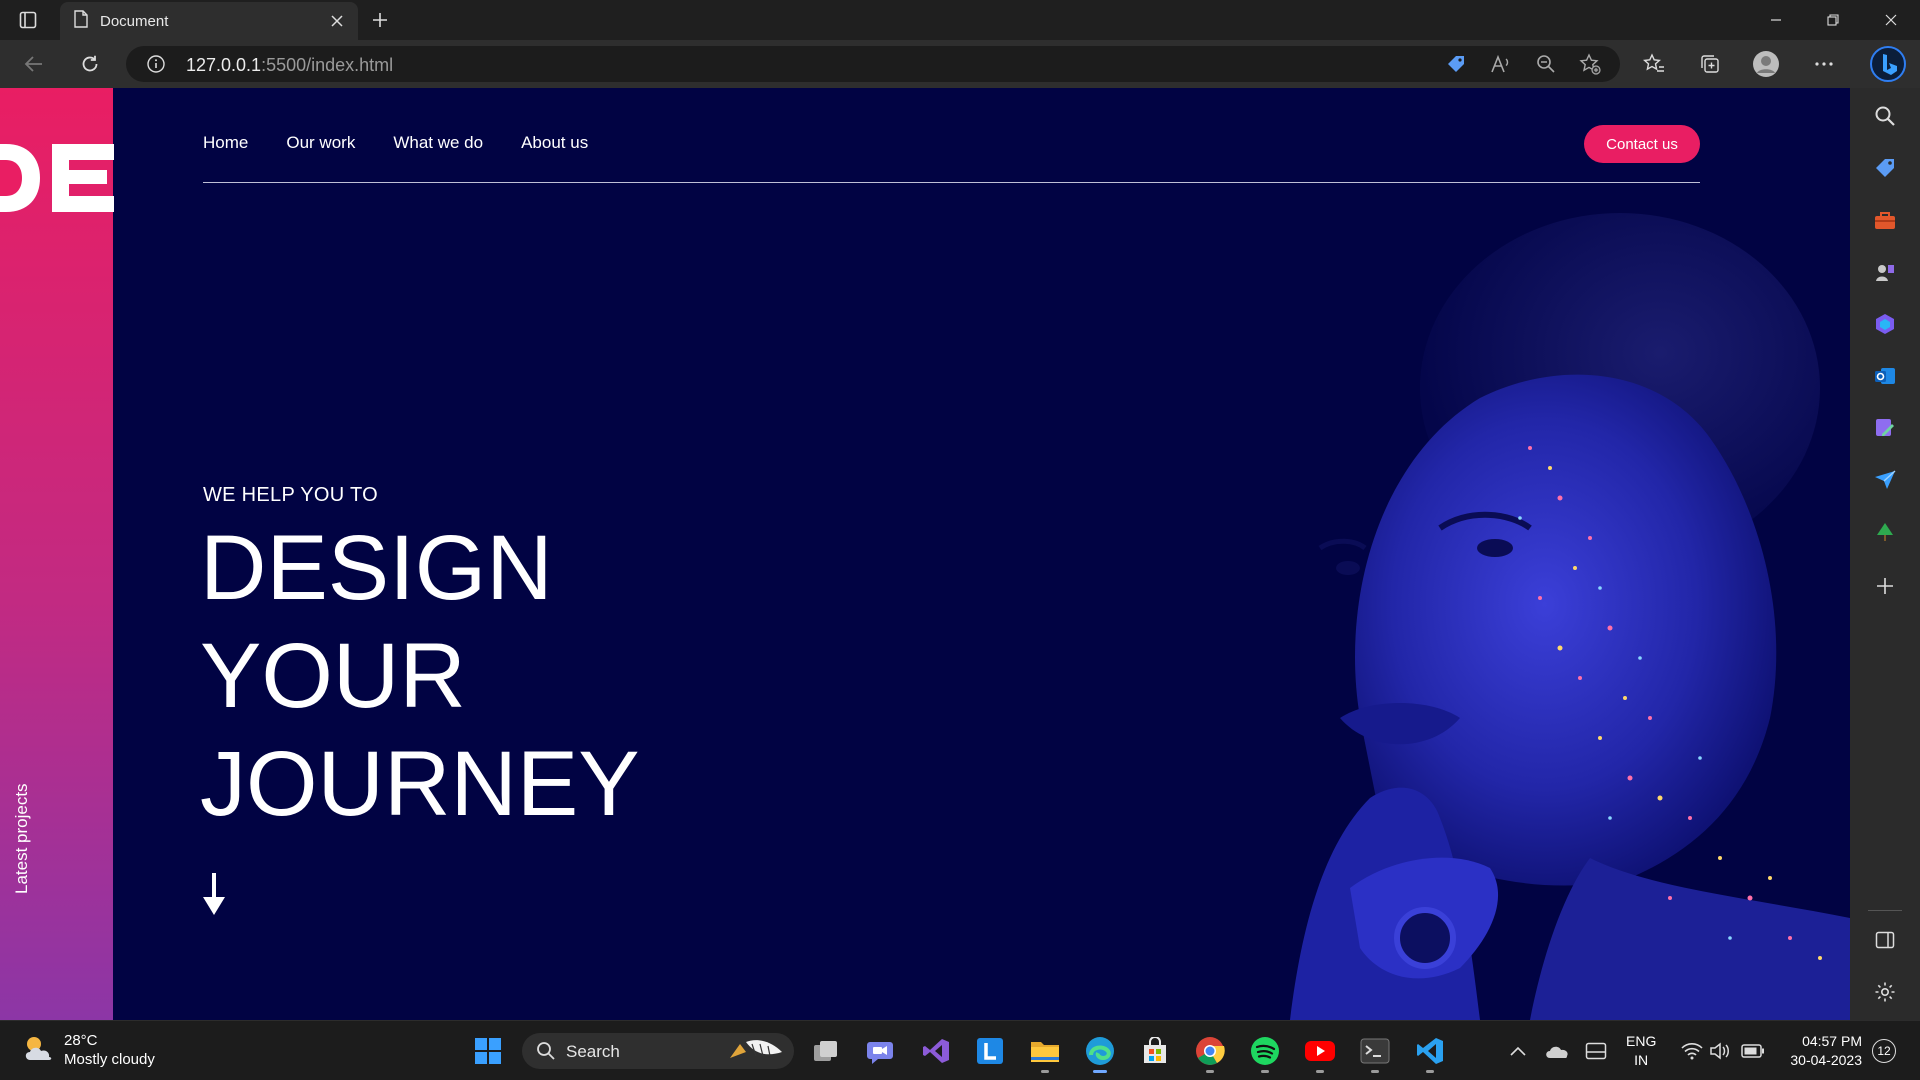 This screenshot has height=1080, width=1920. I want to click on input-language: ENG IN, so click(1641, 1051).